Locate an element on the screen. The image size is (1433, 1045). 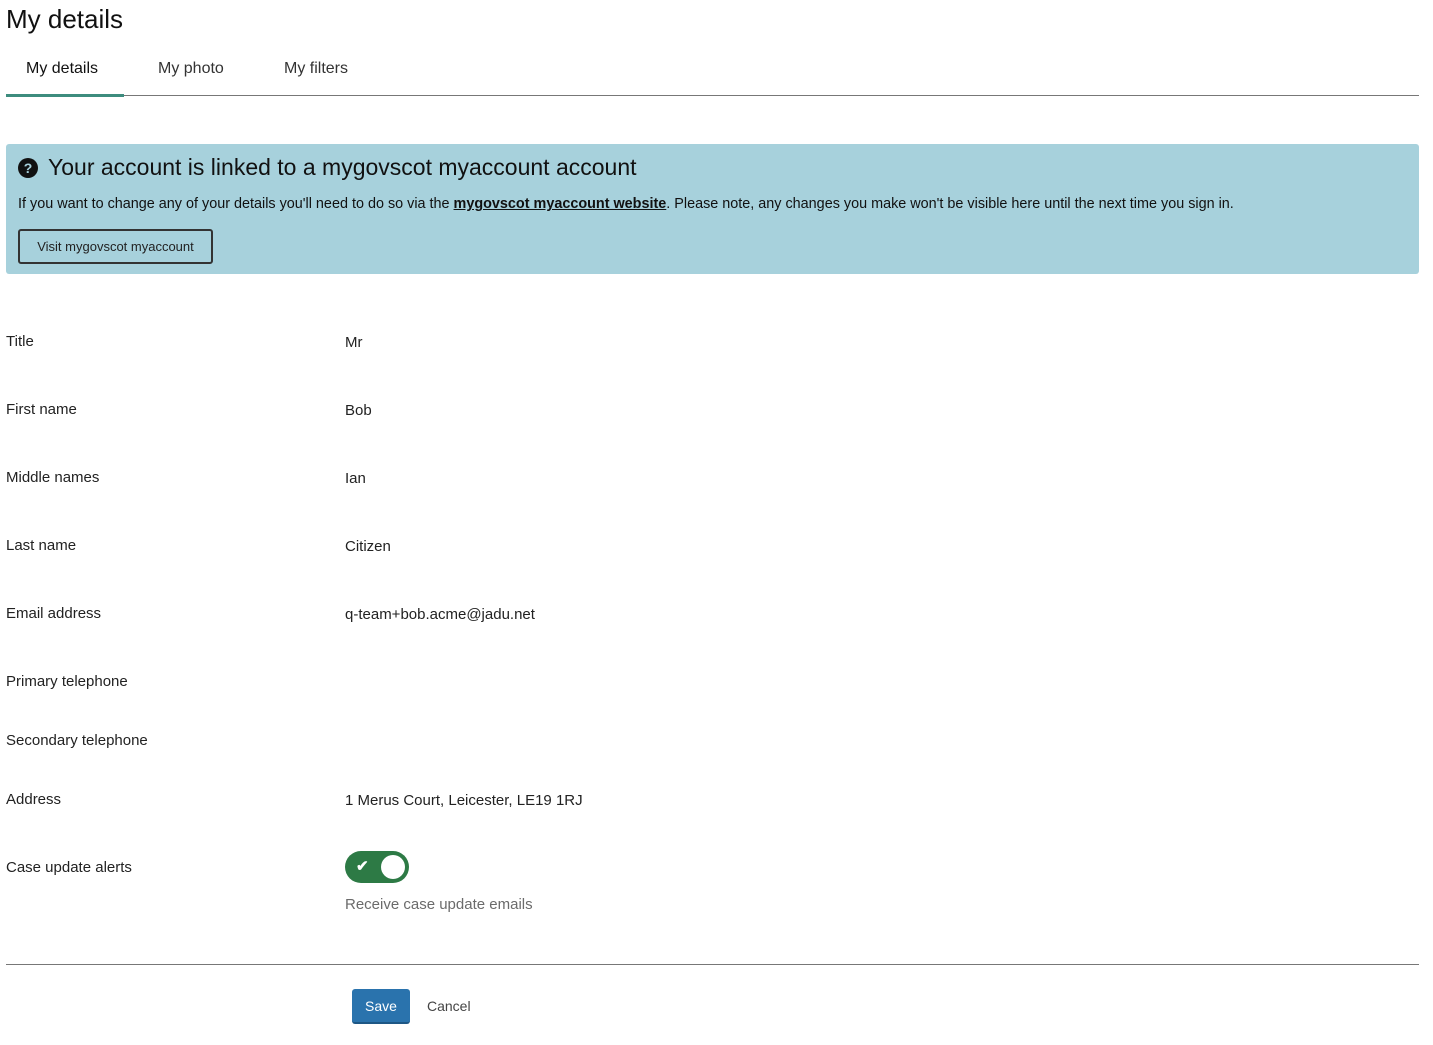
cancel-link: Cancel is located at coordinates (449, 1006).